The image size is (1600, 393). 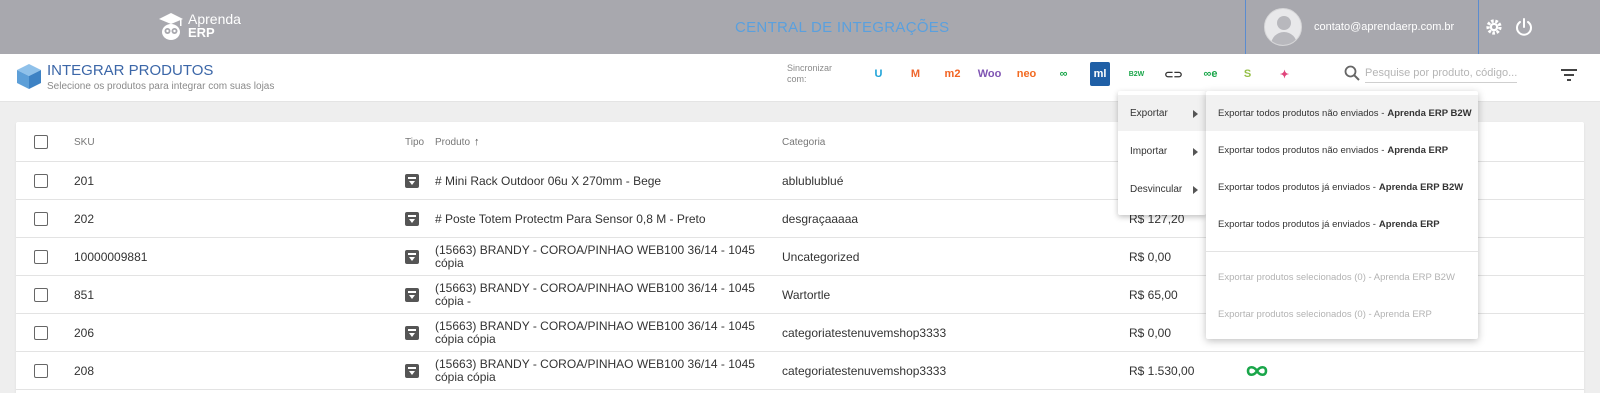 I want to click on menu-item-label: Importar, so click(x=1149, y=151).